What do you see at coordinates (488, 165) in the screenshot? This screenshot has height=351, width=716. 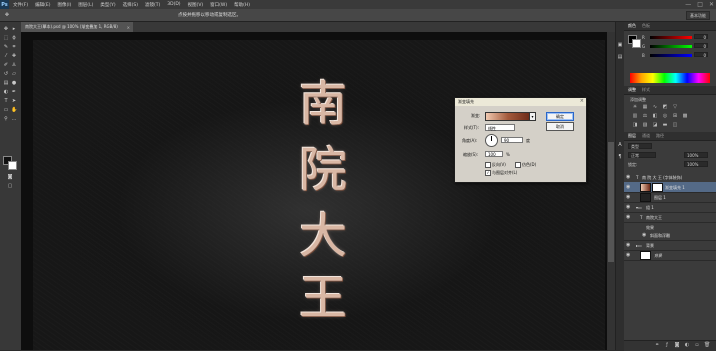 I see `reverse-checkbox` at bounding box center [488, 165].